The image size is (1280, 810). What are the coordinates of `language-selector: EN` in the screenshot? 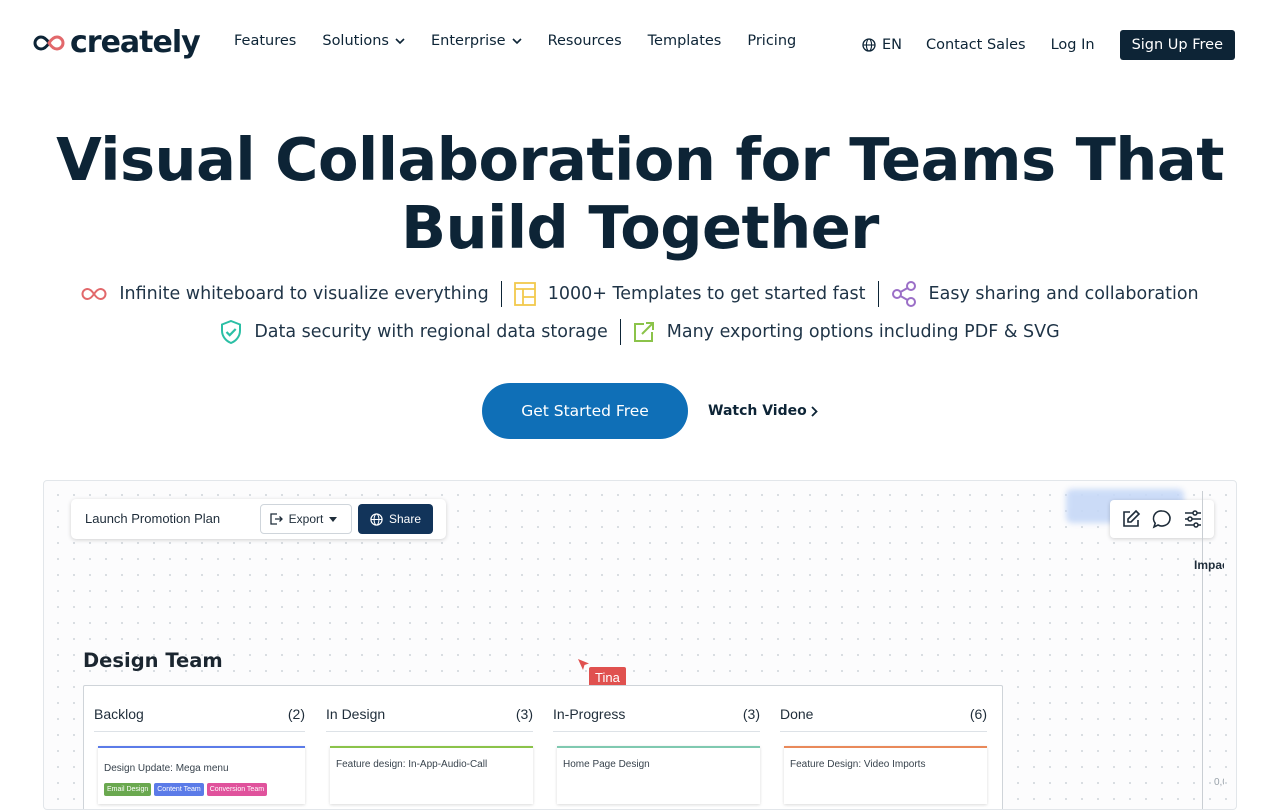 It's located at (882, 45).